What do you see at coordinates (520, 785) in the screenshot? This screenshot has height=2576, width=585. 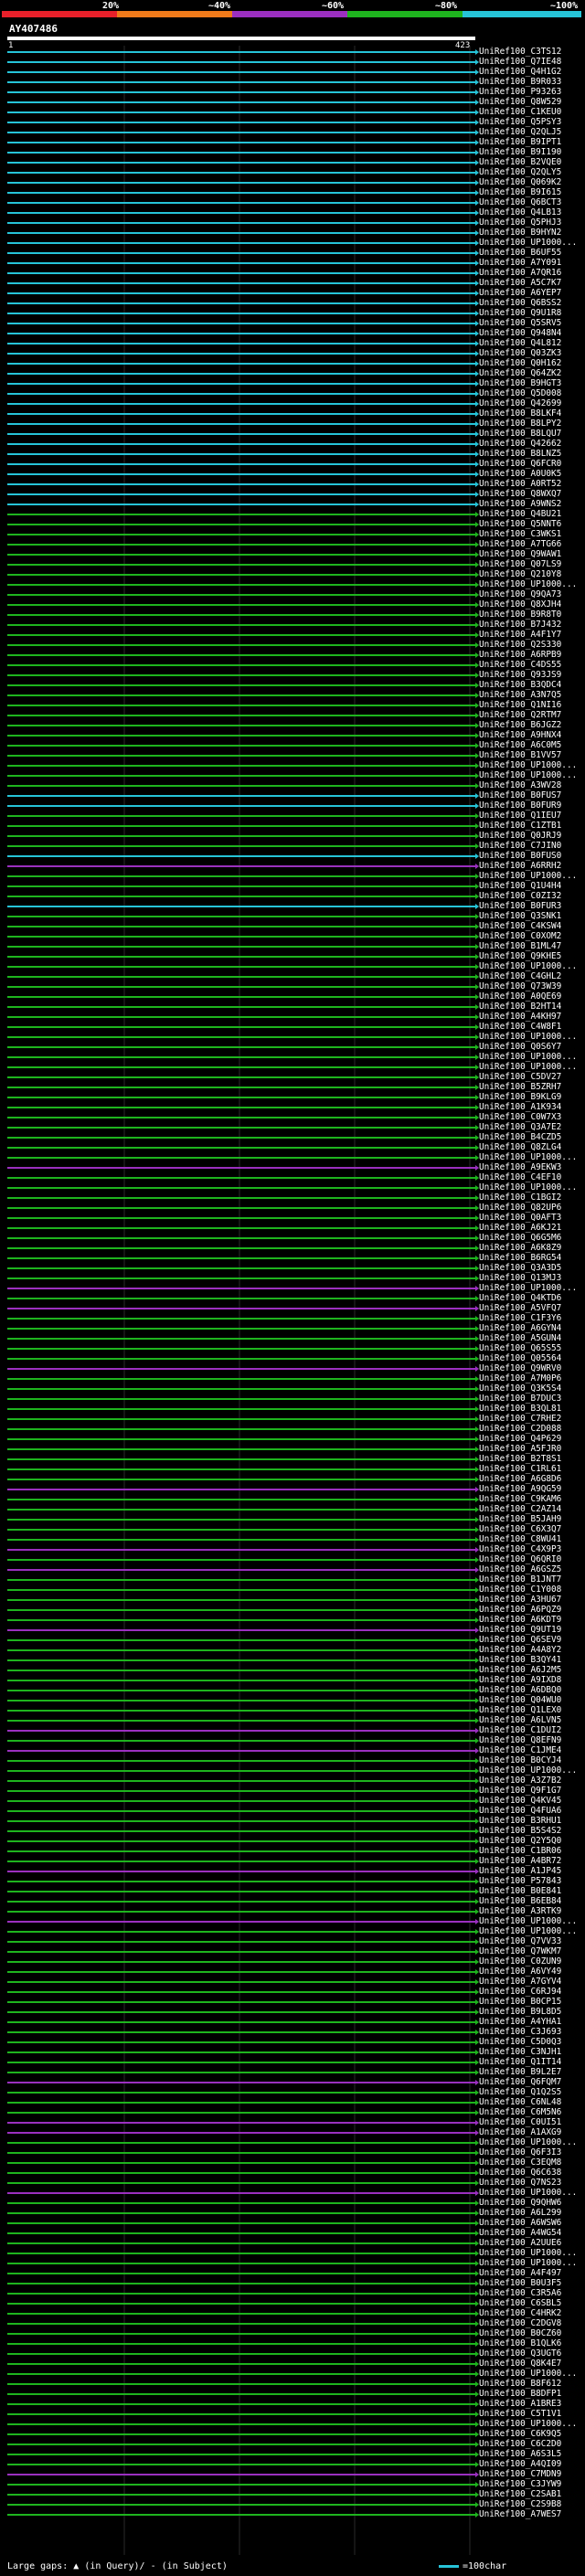 I see `hit-label: UniRef100_A3WV28` at bounding box center [520, 785].